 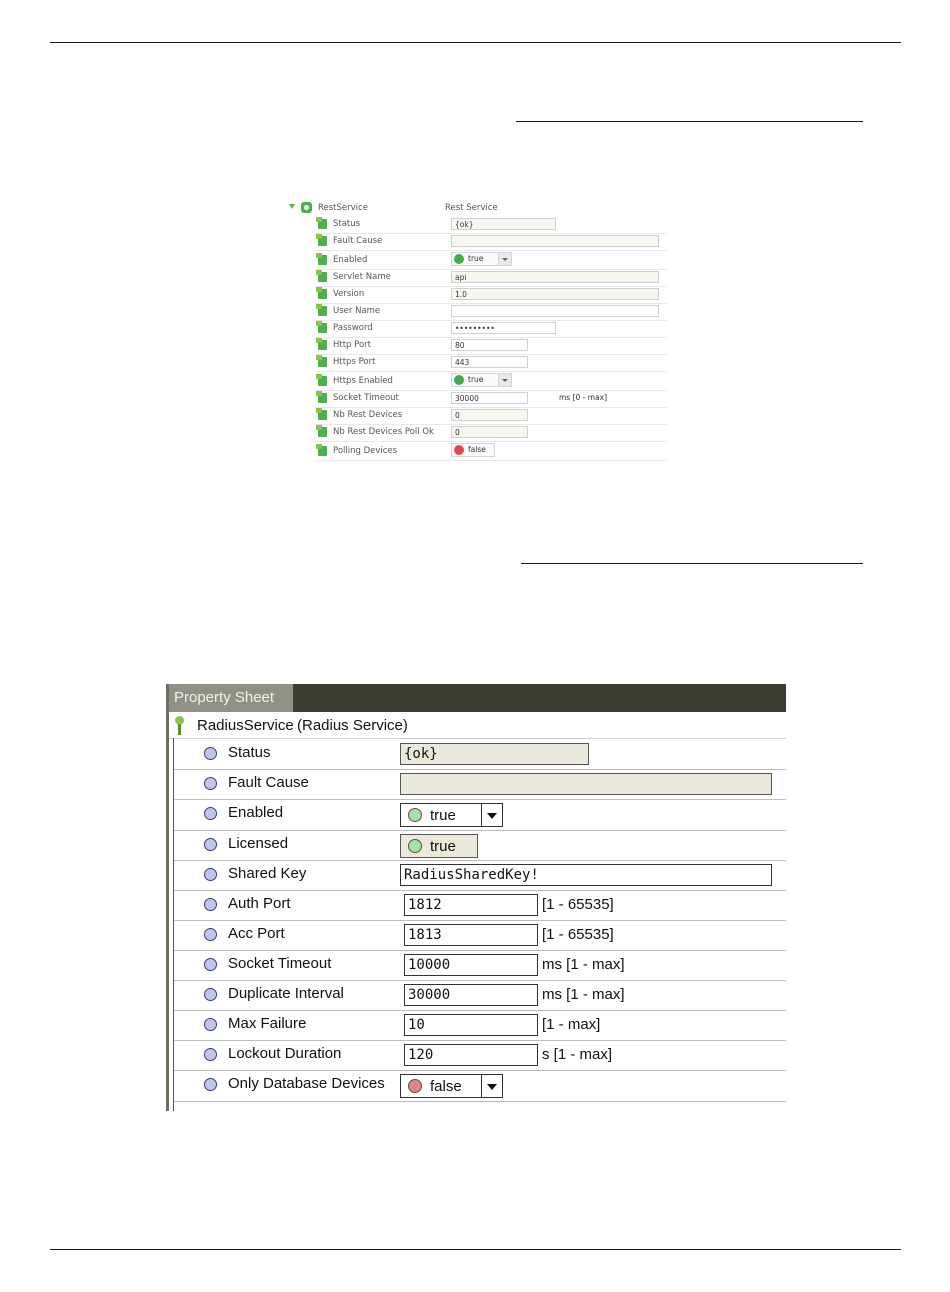 I want to click on ps-row-licensed: Licensed true, so click(x=480, y=845).